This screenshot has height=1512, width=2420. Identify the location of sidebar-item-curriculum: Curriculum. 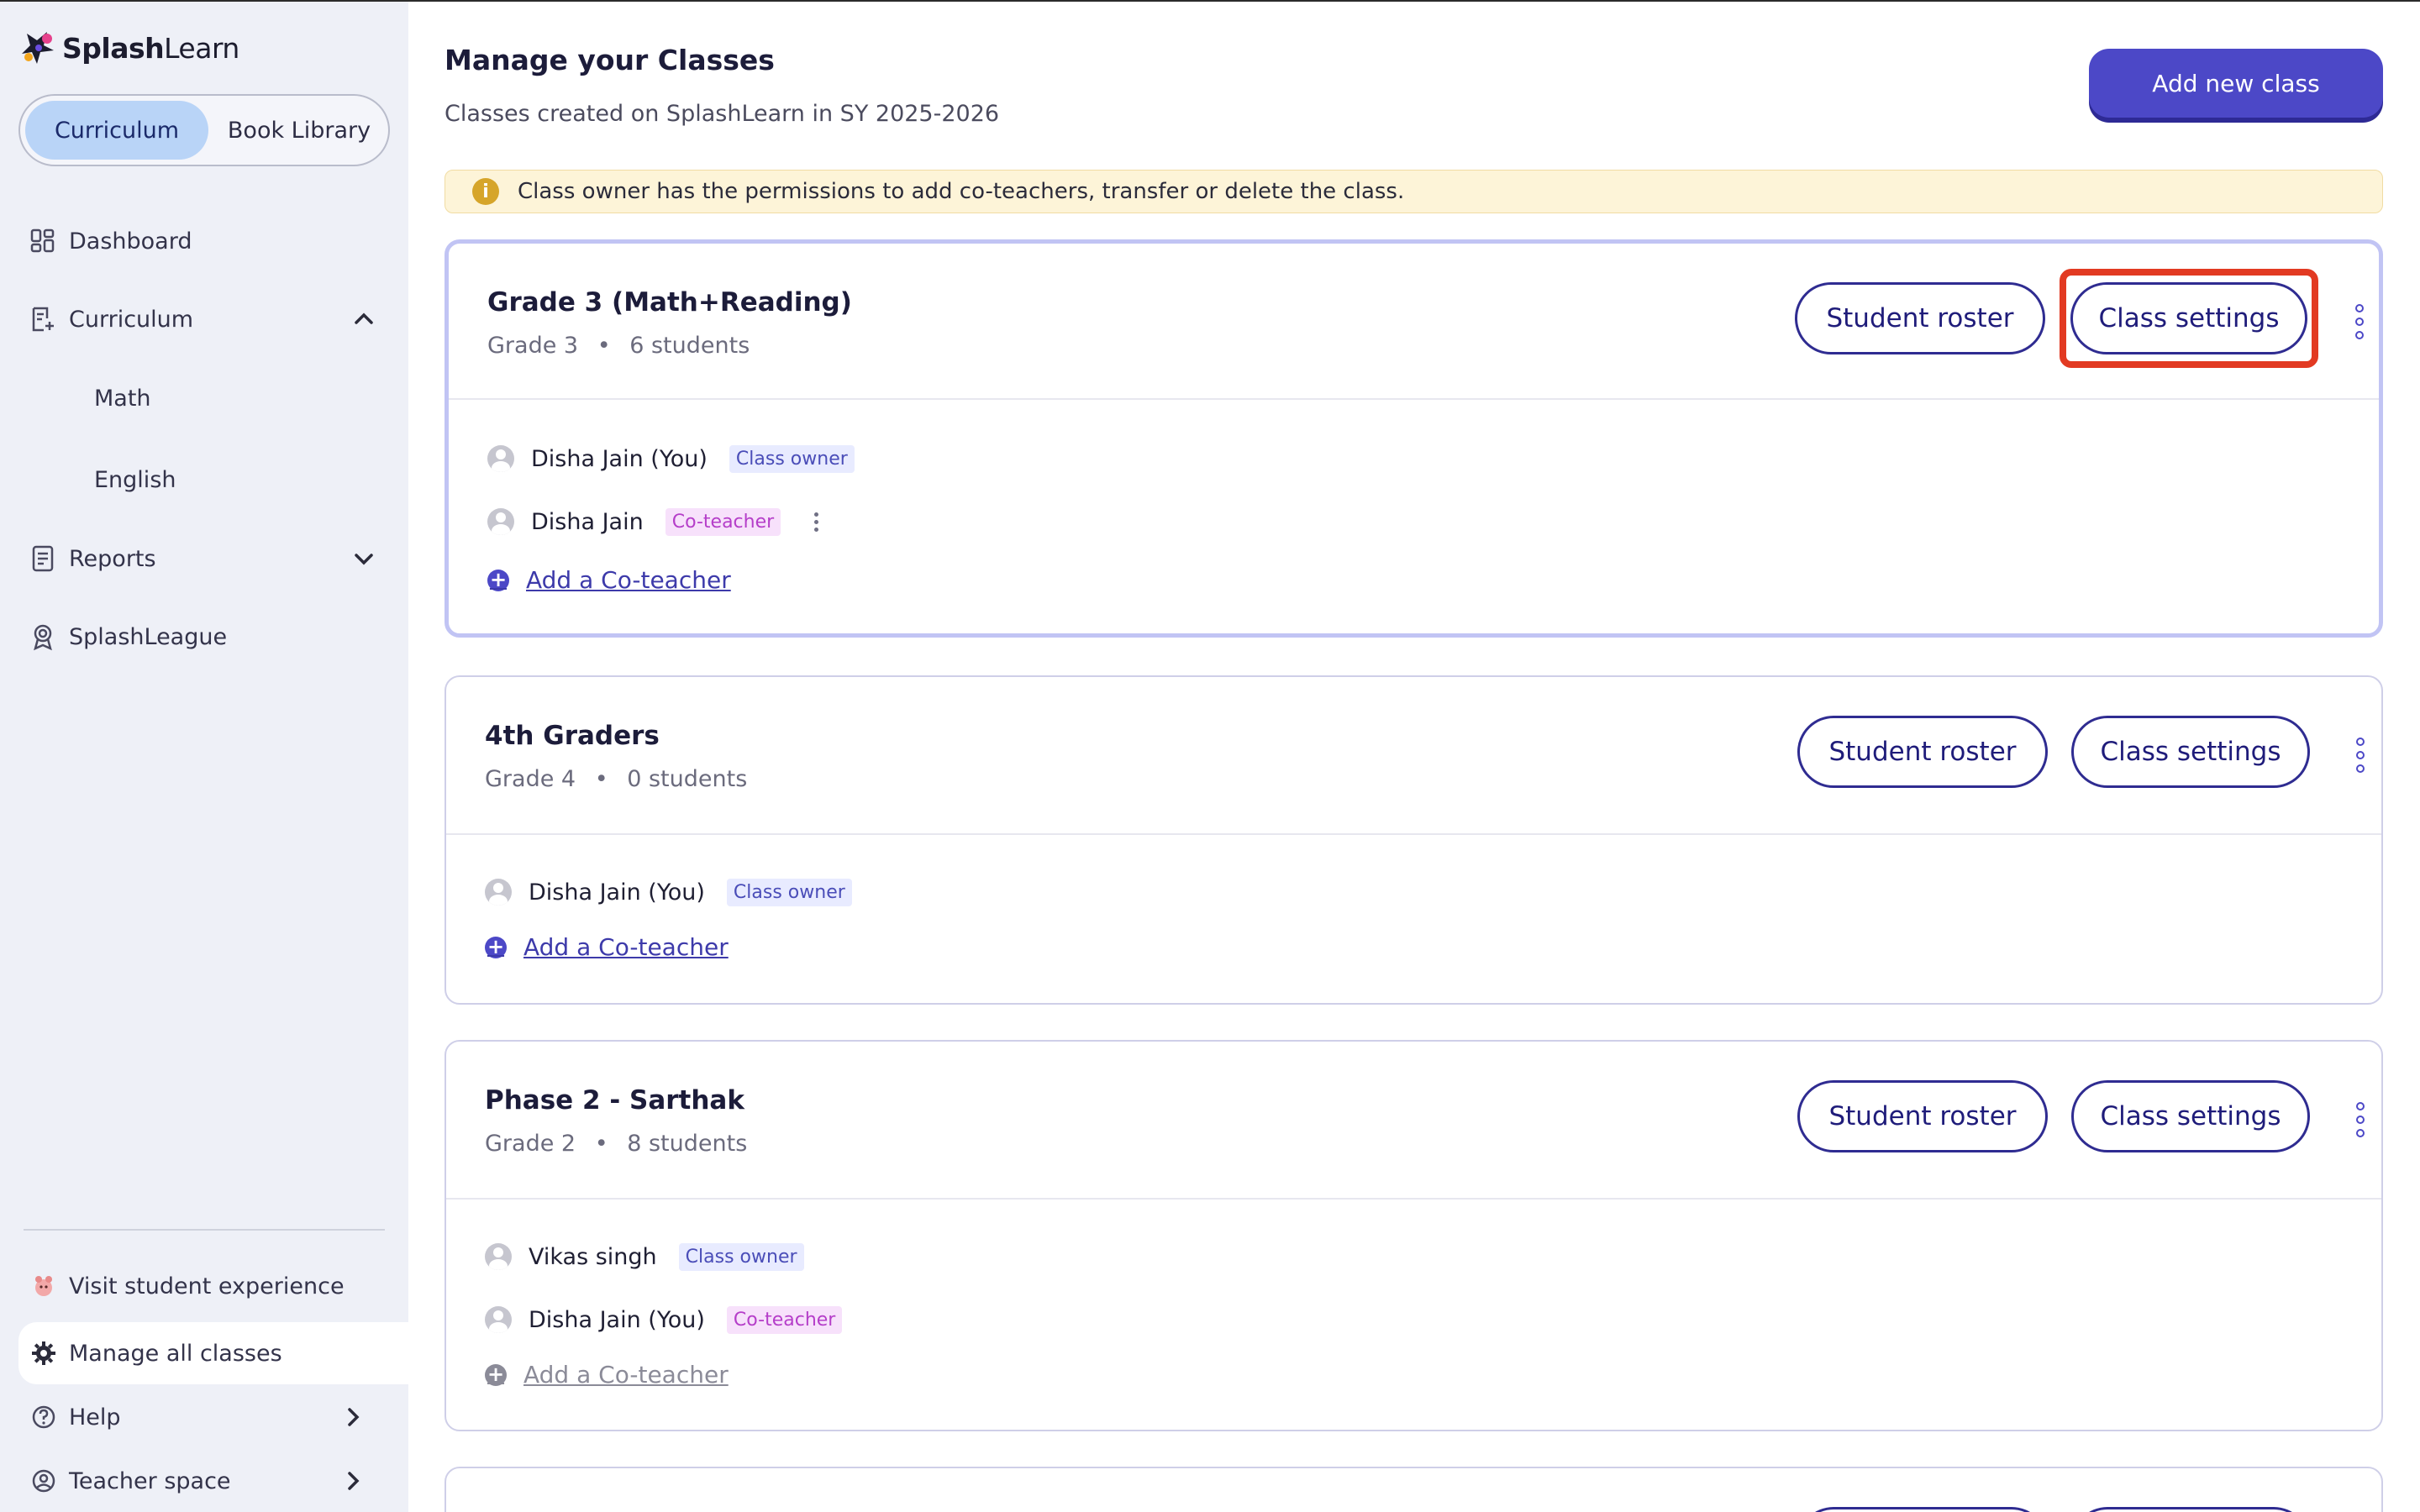
(111, 319).